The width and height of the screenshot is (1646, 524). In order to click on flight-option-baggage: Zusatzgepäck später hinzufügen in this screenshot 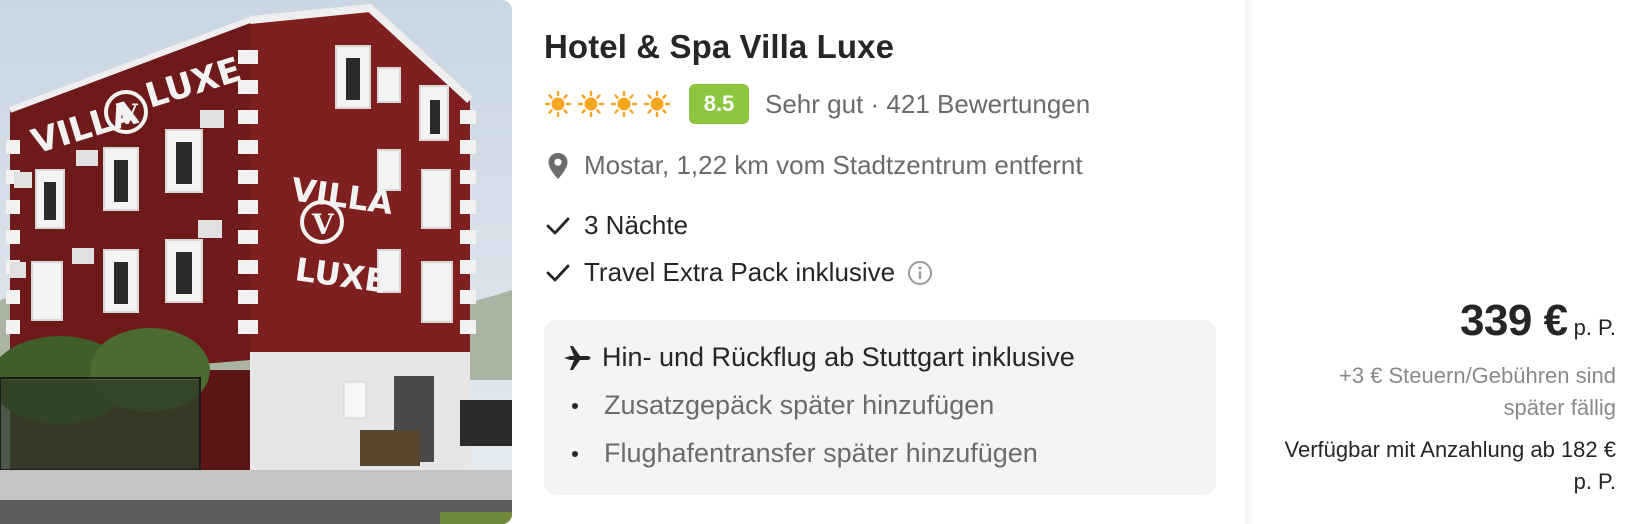, I will do `click(783, 405)`.